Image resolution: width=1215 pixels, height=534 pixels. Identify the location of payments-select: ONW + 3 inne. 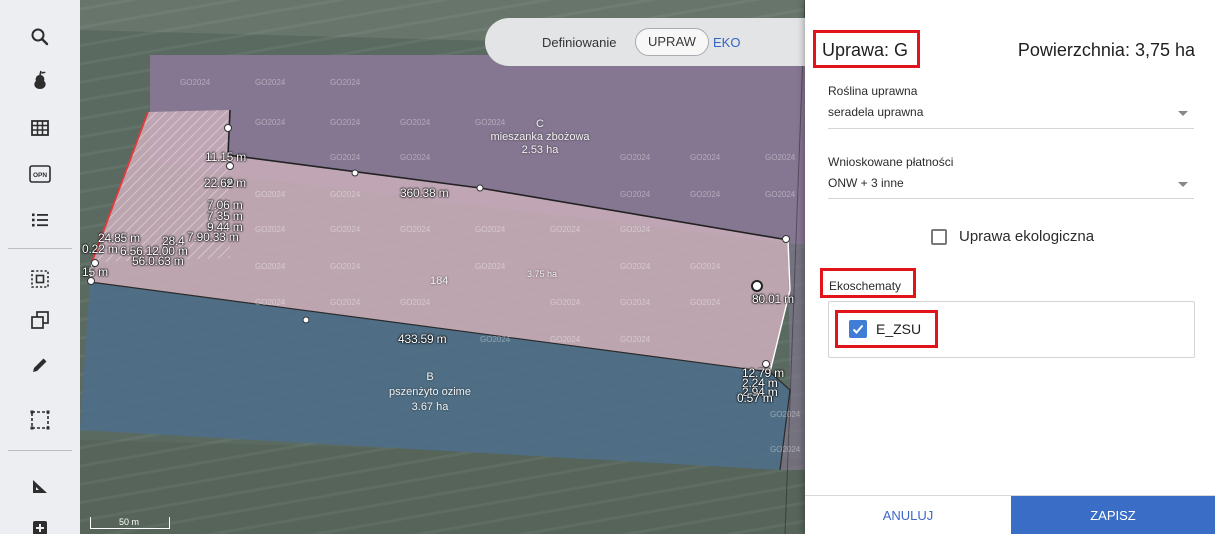
(1011, 185).